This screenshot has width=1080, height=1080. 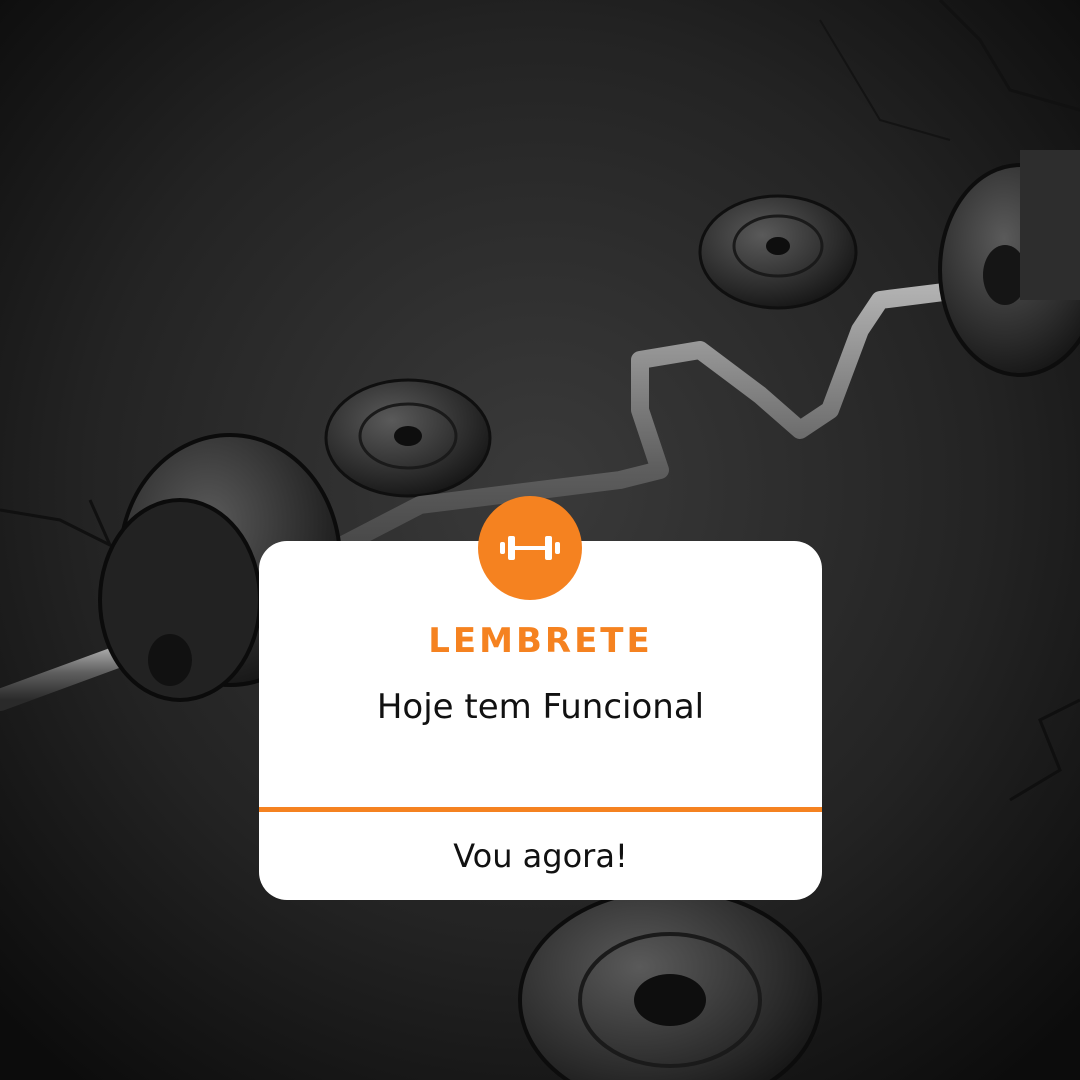 I want to click on reminder-title: LEMBRETE, so click(x=540, y=641).